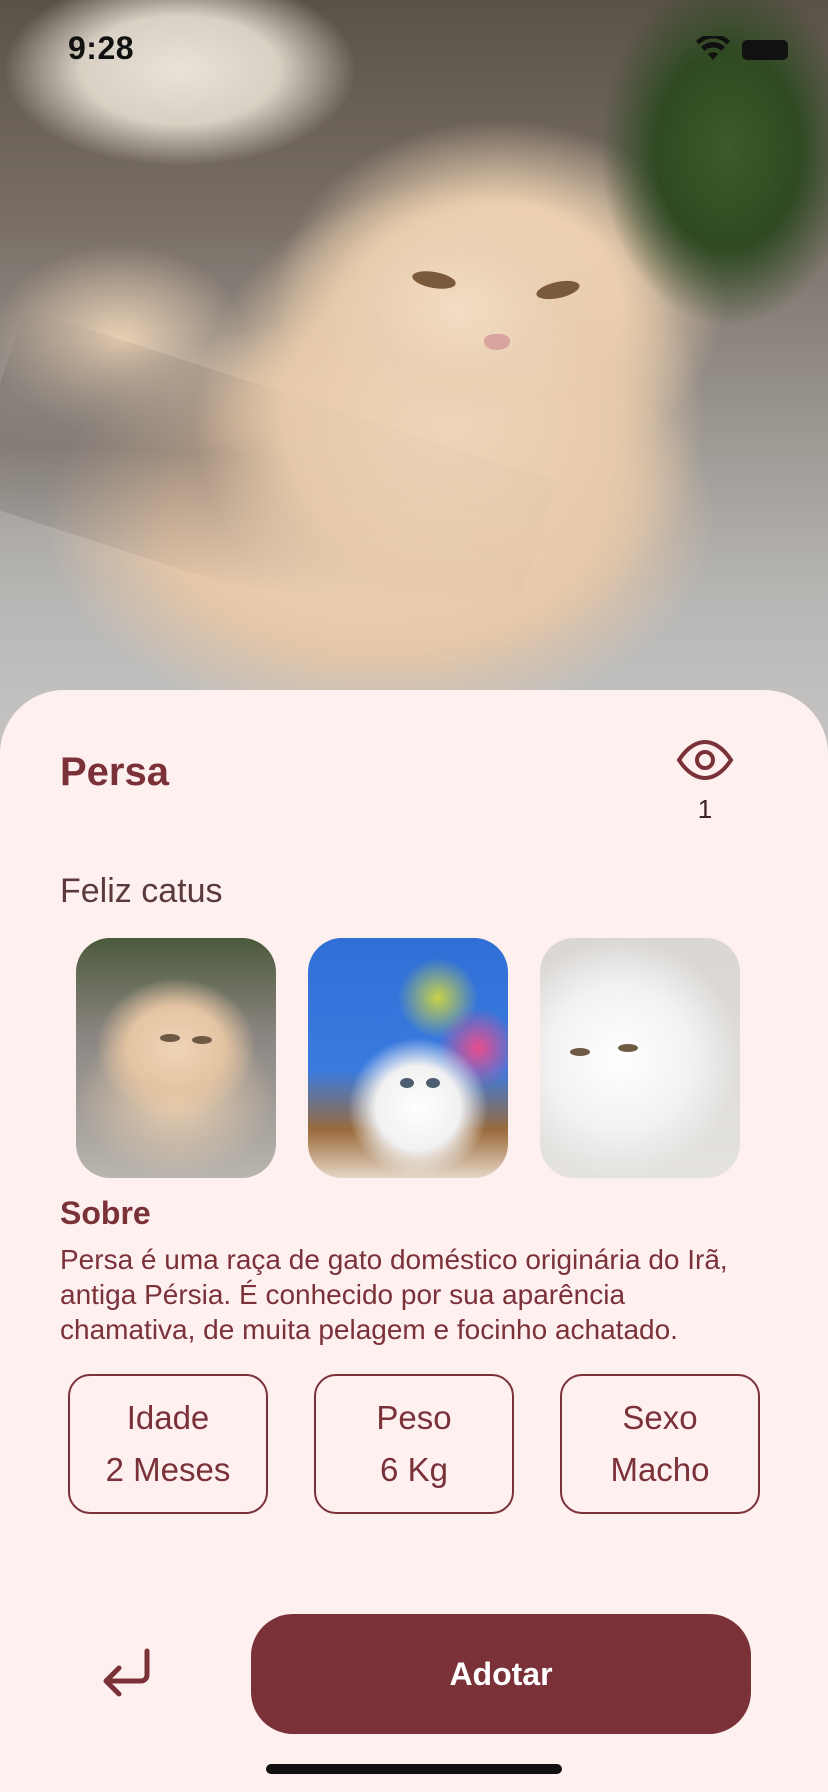  I want to click on photo-gallery, so click(408, 1058).